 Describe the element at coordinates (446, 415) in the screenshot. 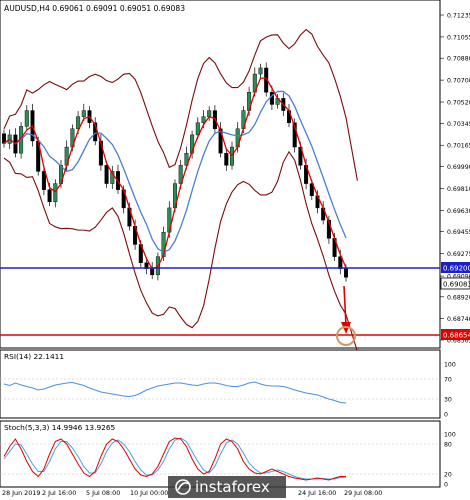

I see `rsi-tick-label: 0` at that location.